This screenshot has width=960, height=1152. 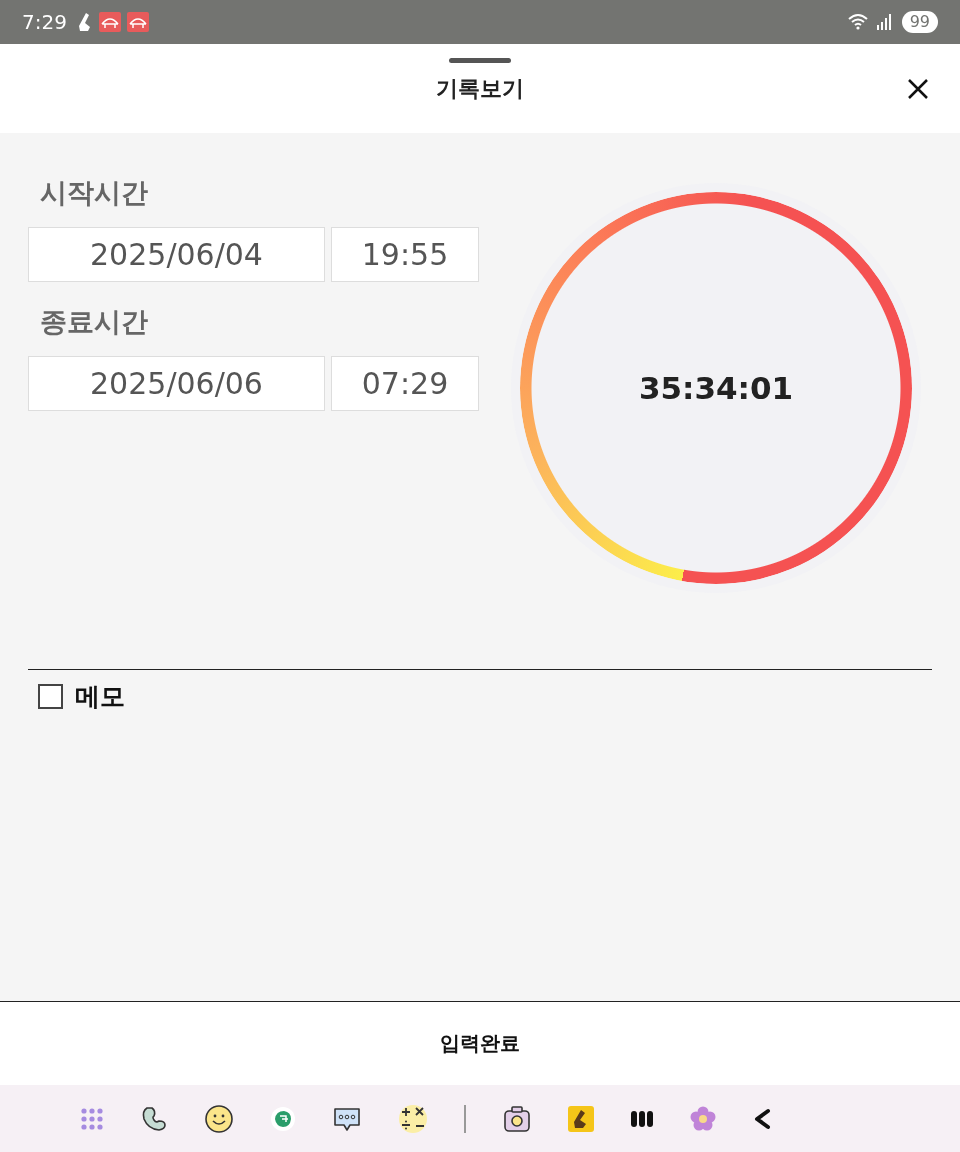 I want to click on date-field: 2025/06/06, so click(x=176, y=383).